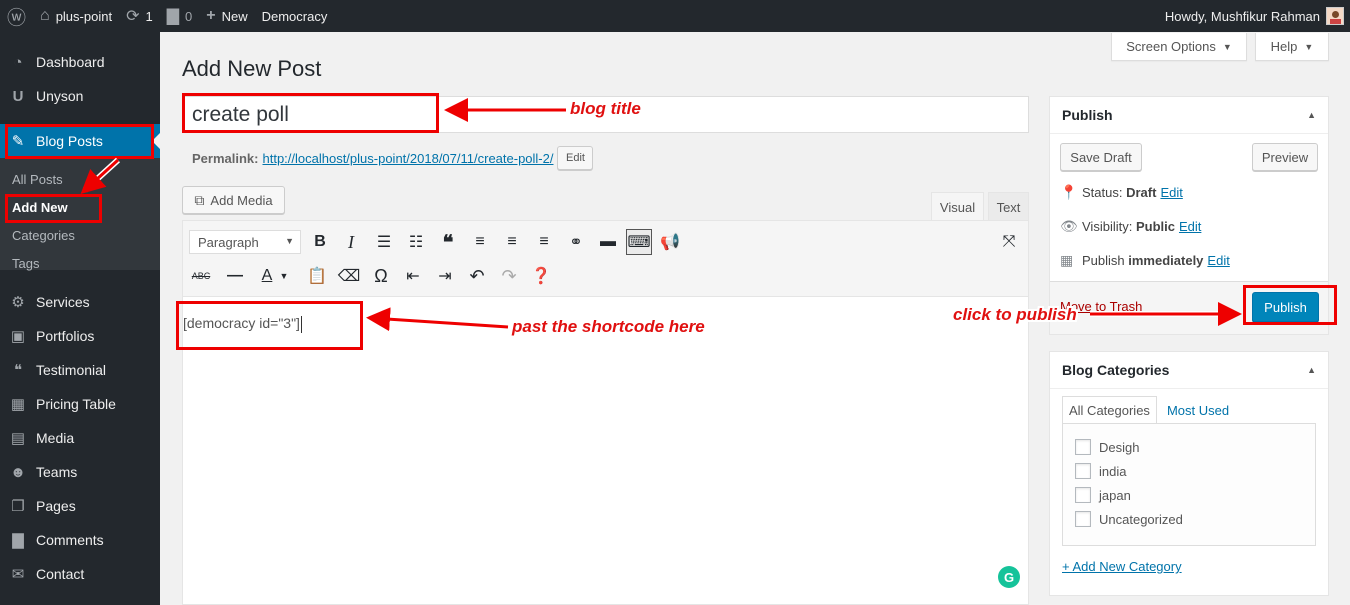  What do you see at coordinates (351, 242) in the screenshot?
I see `italic-icon: I` at bounding box center [351, 242].